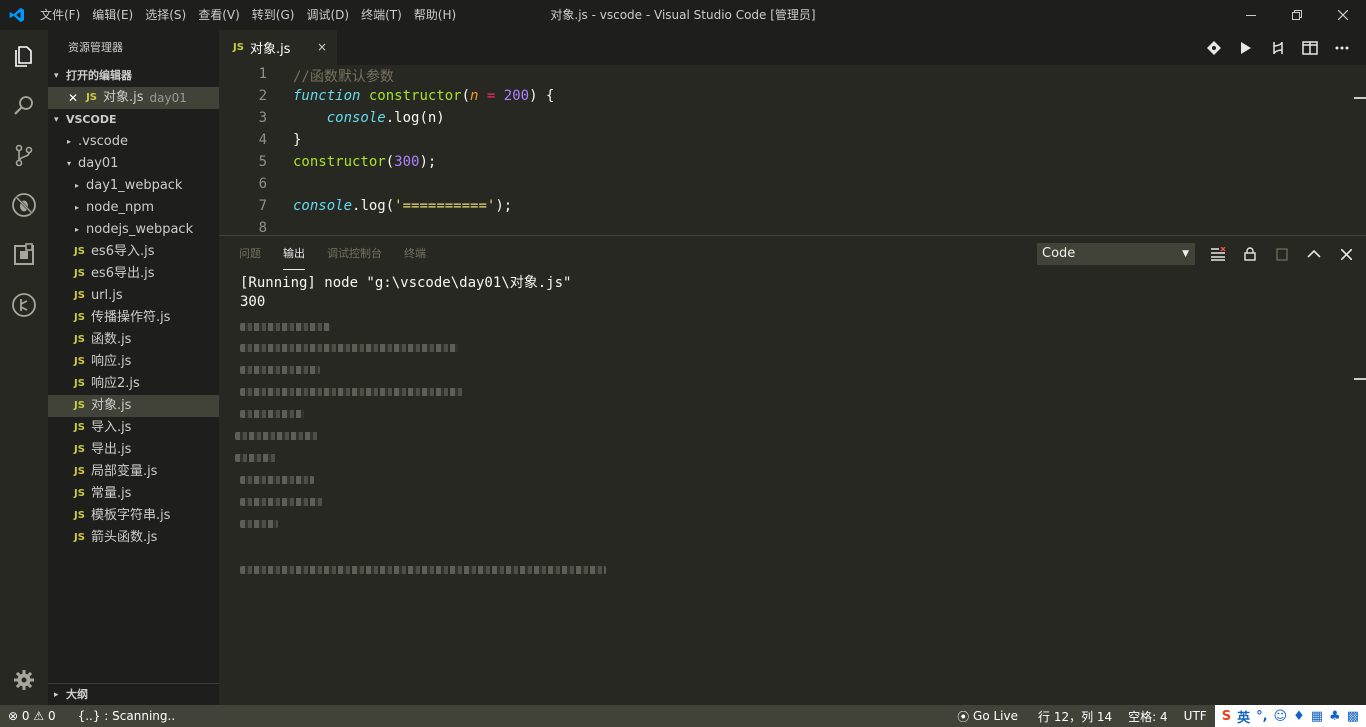 Image resolution: width=1366 pixels, height=727 pixels. What do you see at coordinates (24, 255) in the screenshot?
I see `extensions-icon` at bounding box center [24, 255].